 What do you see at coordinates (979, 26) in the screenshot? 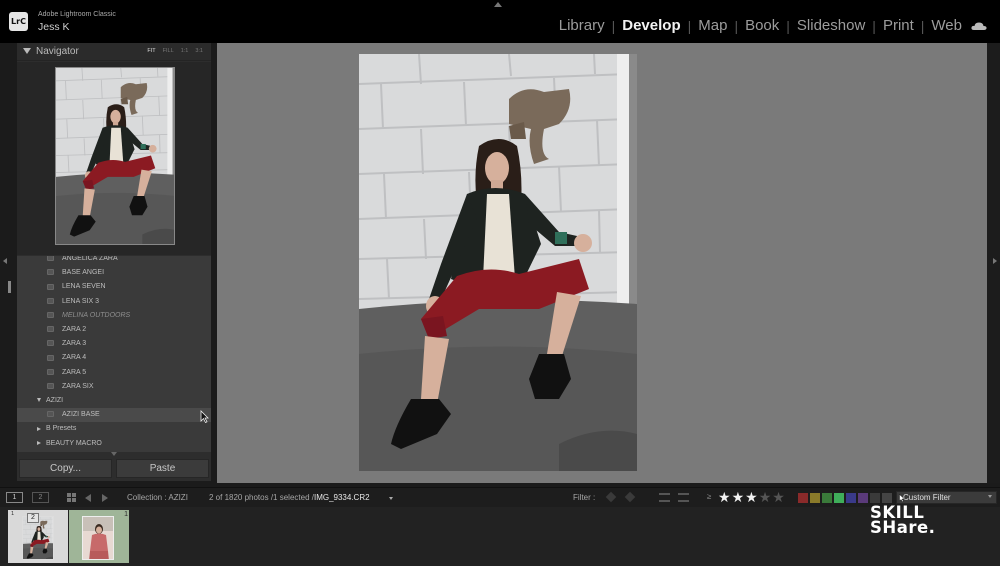
I see `cloud-icon` at bounding box center [979, 26].